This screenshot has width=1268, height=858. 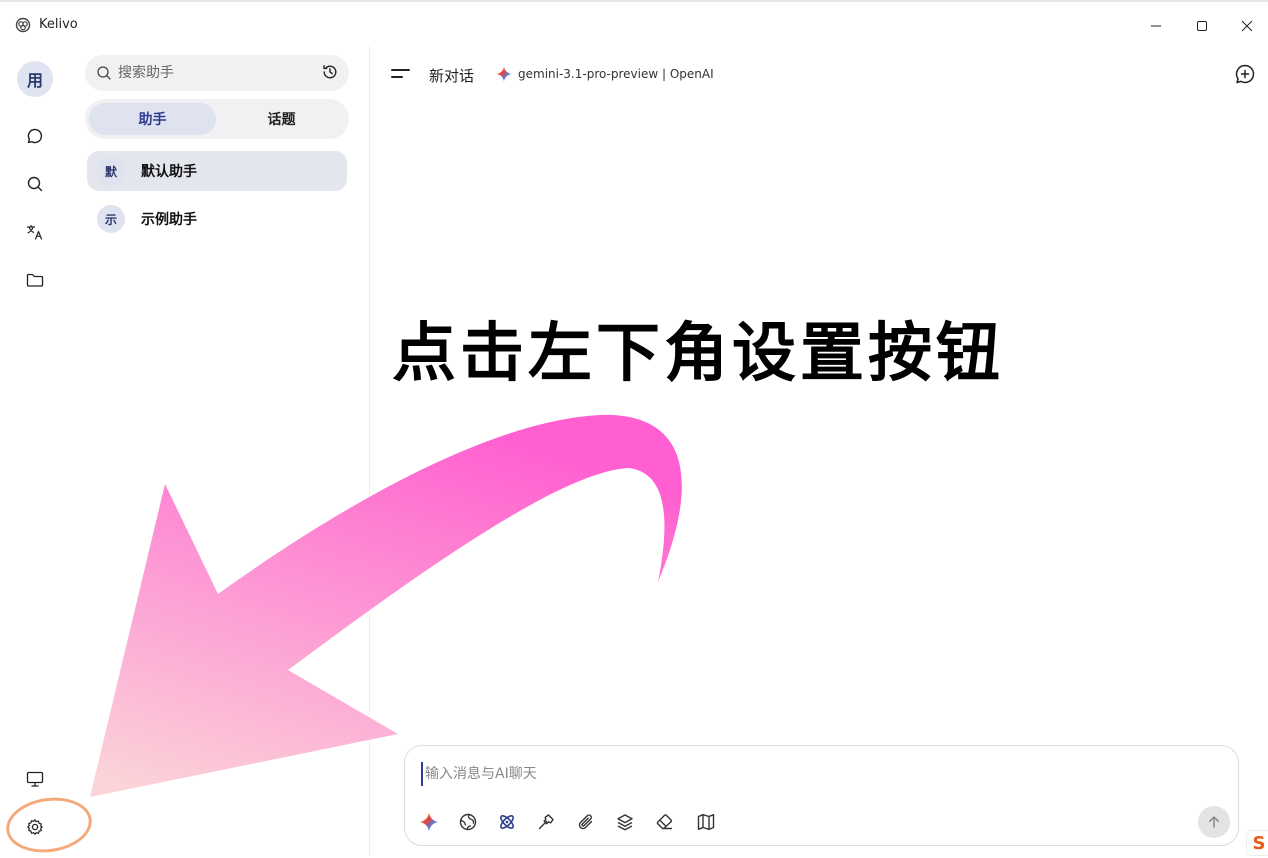 What do you see at coordinates (111, 219) in the screenshot?
I see `assistant-avatar: 示` at bounding box center [111, 219].